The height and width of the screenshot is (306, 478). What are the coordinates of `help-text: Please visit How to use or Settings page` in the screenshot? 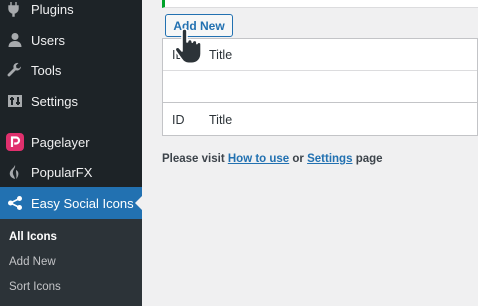 It's located at (272, 159).